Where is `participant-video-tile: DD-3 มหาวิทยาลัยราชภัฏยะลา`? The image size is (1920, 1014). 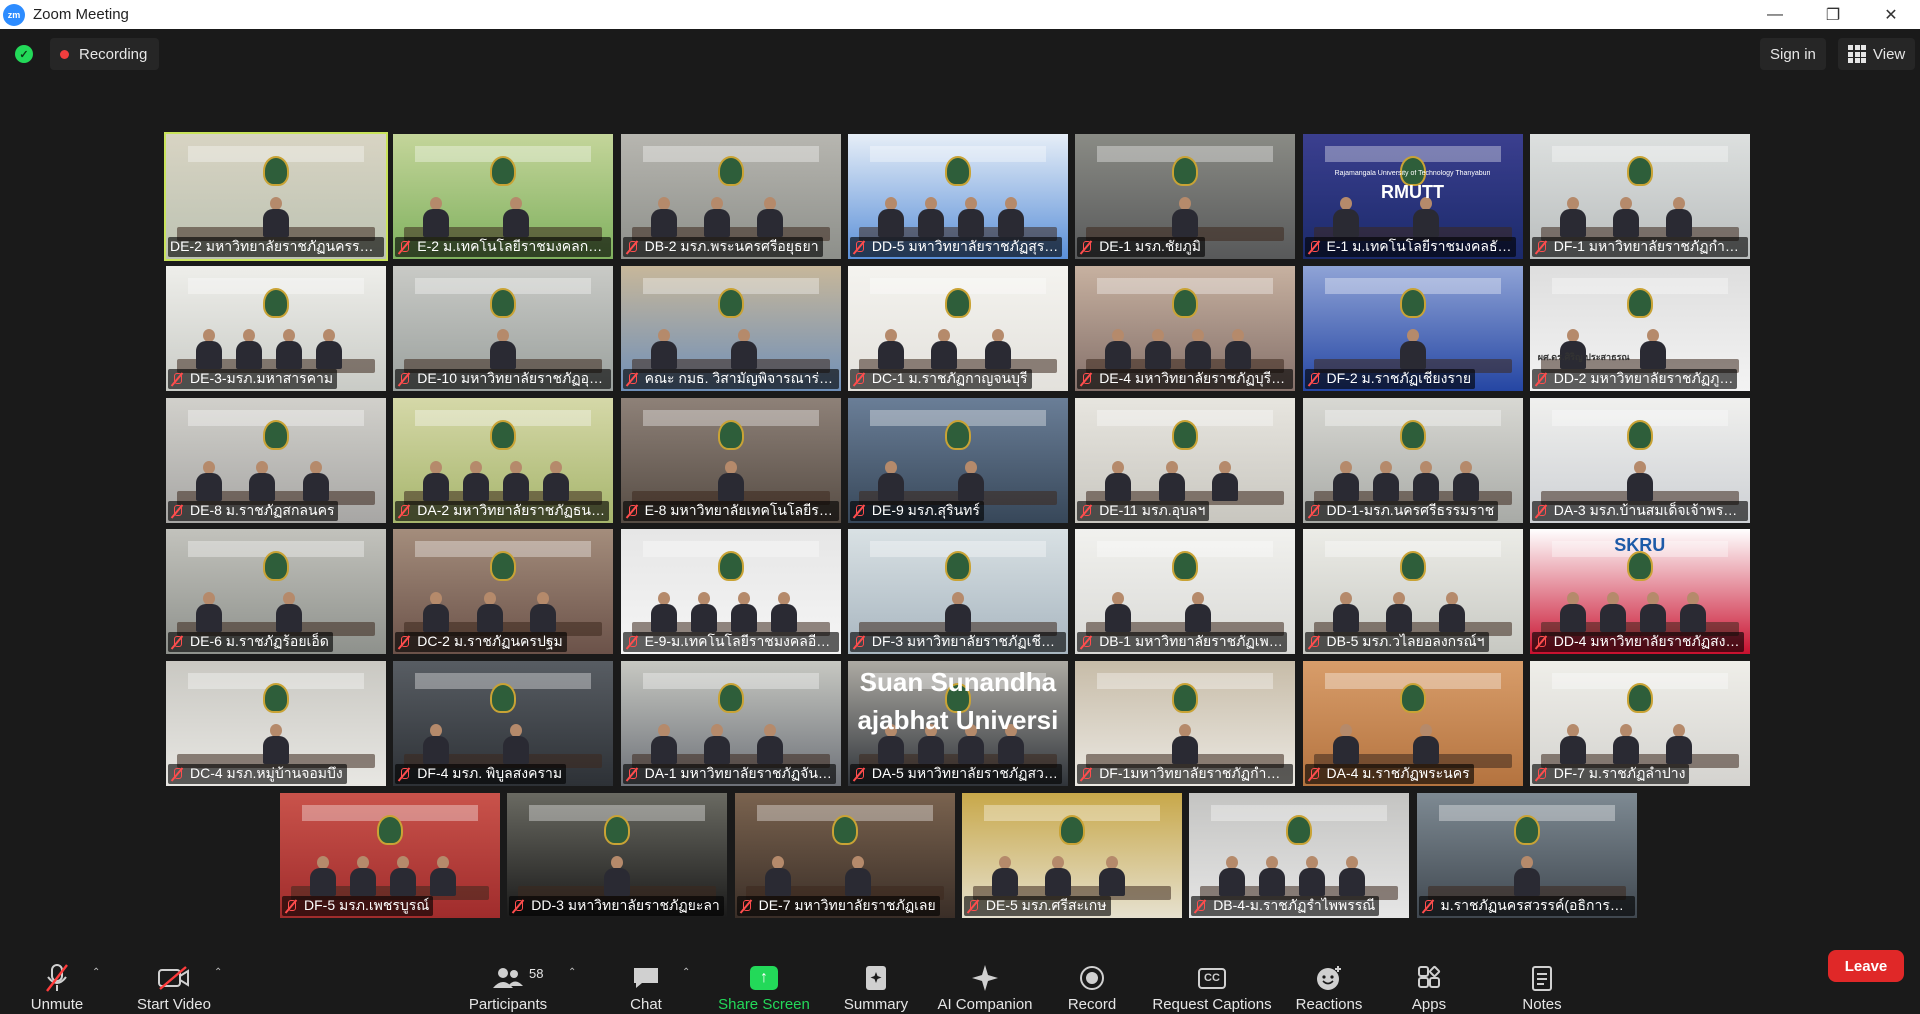 participant-video-tile: DD-3 มหาวิทยาลัยราชภัฏยะลา is located at coordinates (617, 855).